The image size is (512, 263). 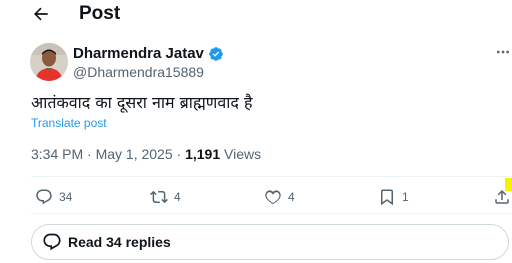 I want to click on reply-icon, so click(x=44, y=197).